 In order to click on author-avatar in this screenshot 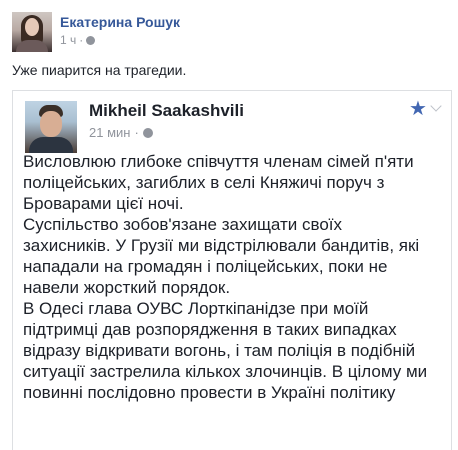, I will do `click(32, 32)`.